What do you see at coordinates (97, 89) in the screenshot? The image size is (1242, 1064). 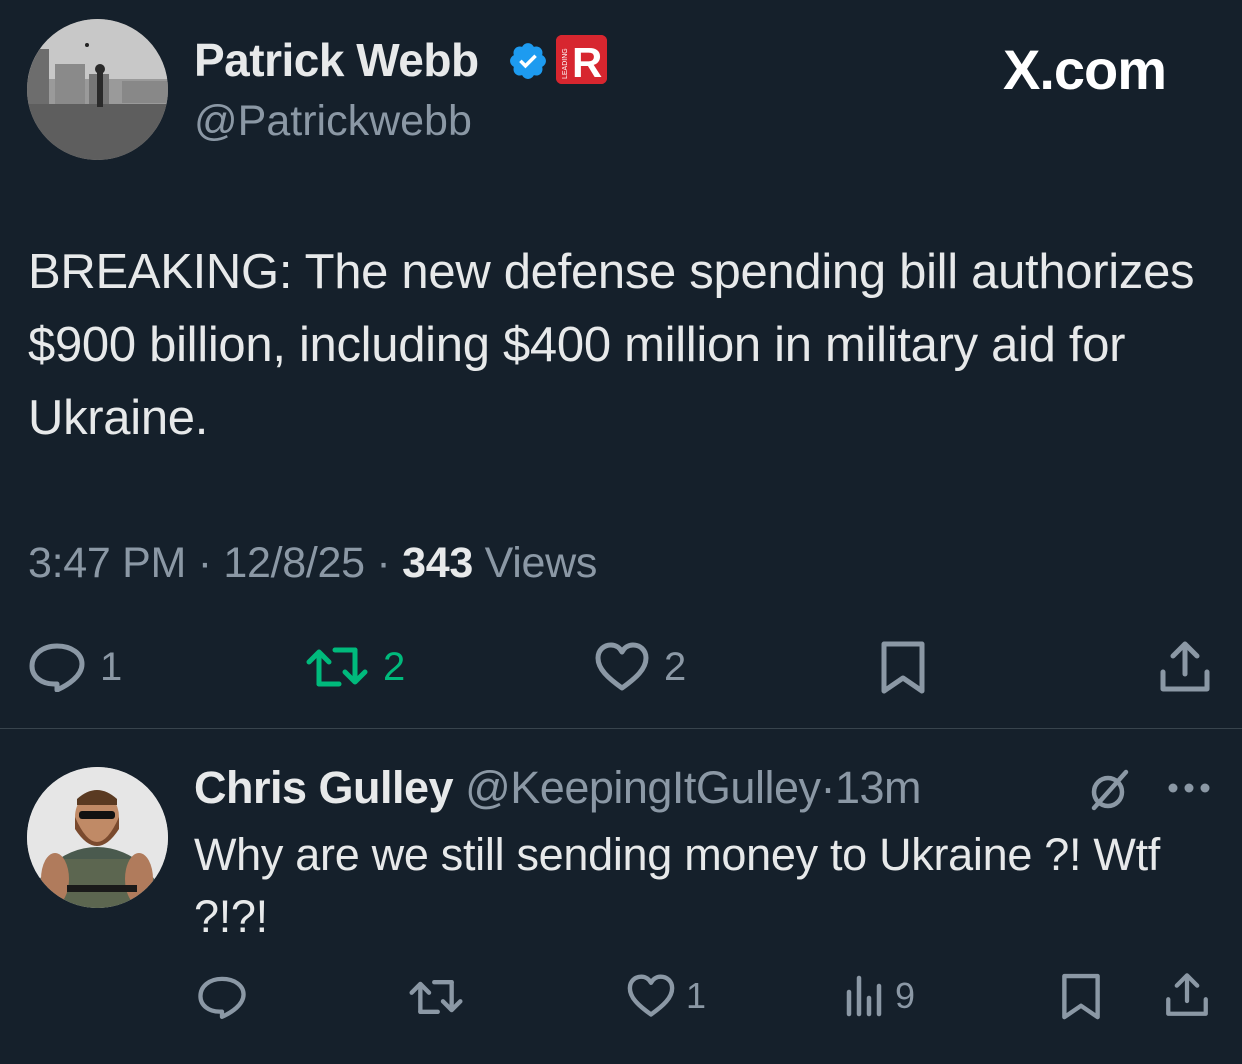 I see `author-avatar` at bounding box center [97, 89].